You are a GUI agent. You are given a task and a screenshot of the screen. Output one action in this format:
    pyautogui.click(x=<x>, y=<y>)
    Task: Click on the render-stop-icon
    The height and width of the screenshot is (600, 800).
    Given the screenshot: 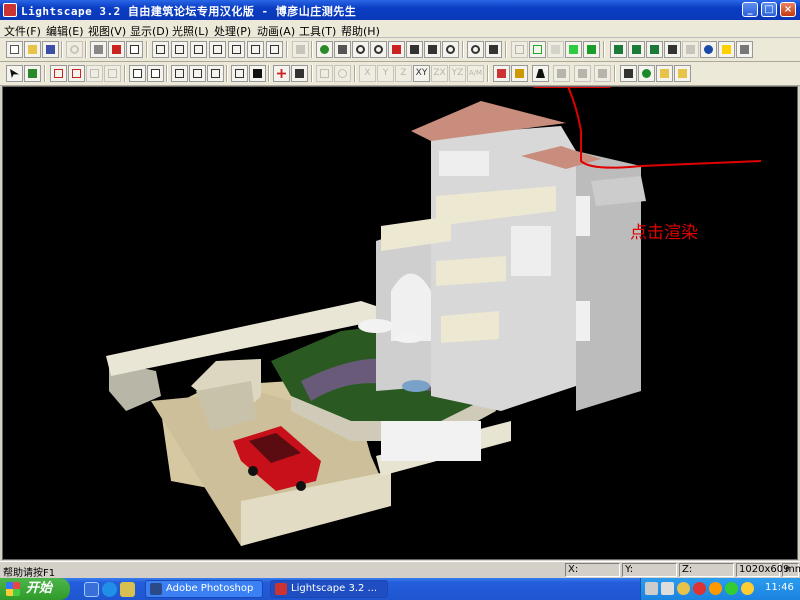 What is the action you would take?
    pyautogui.click(x=602, y=73)
    